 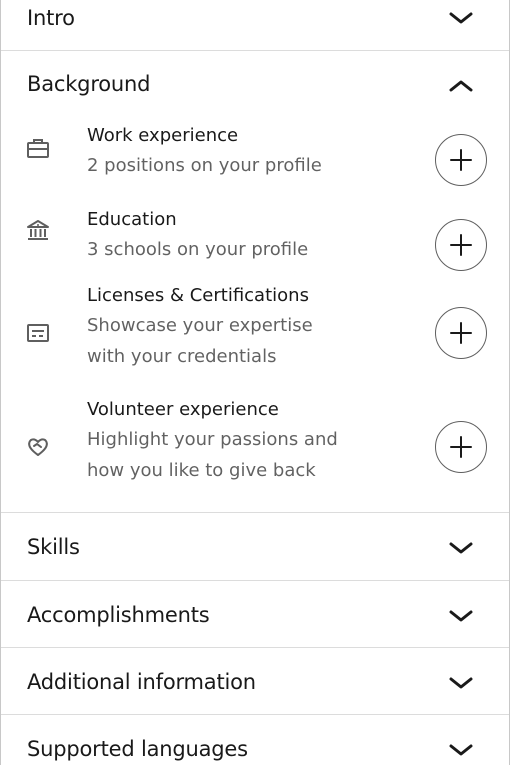 I want to click on licenses-title: Licenses & Certifications, so click(x=198, y=295).